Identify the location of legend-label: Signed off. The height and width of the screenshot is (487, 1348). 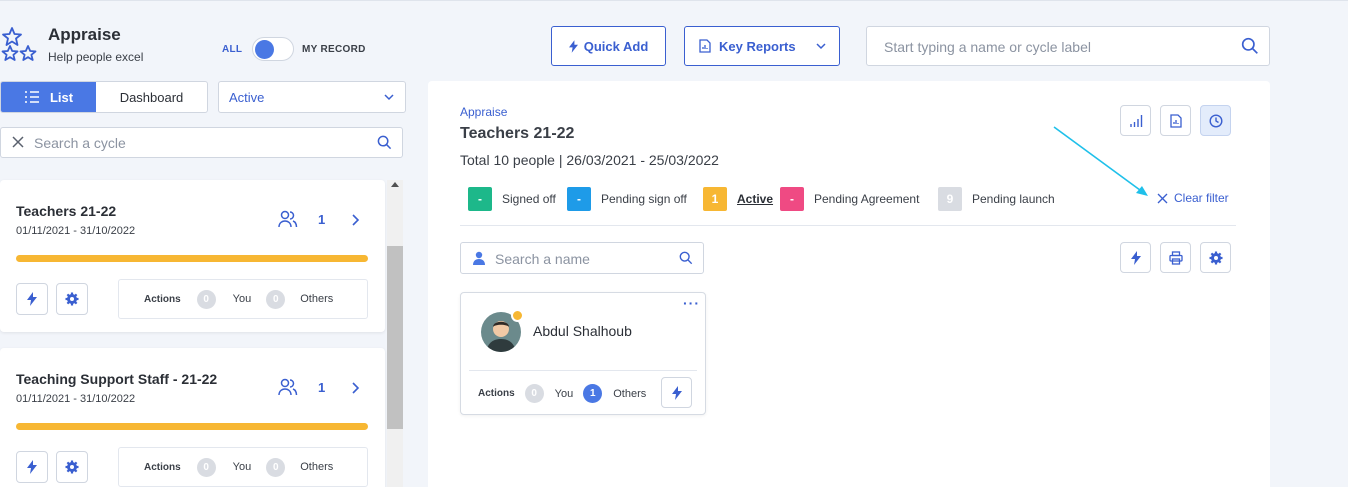
(529, 199).